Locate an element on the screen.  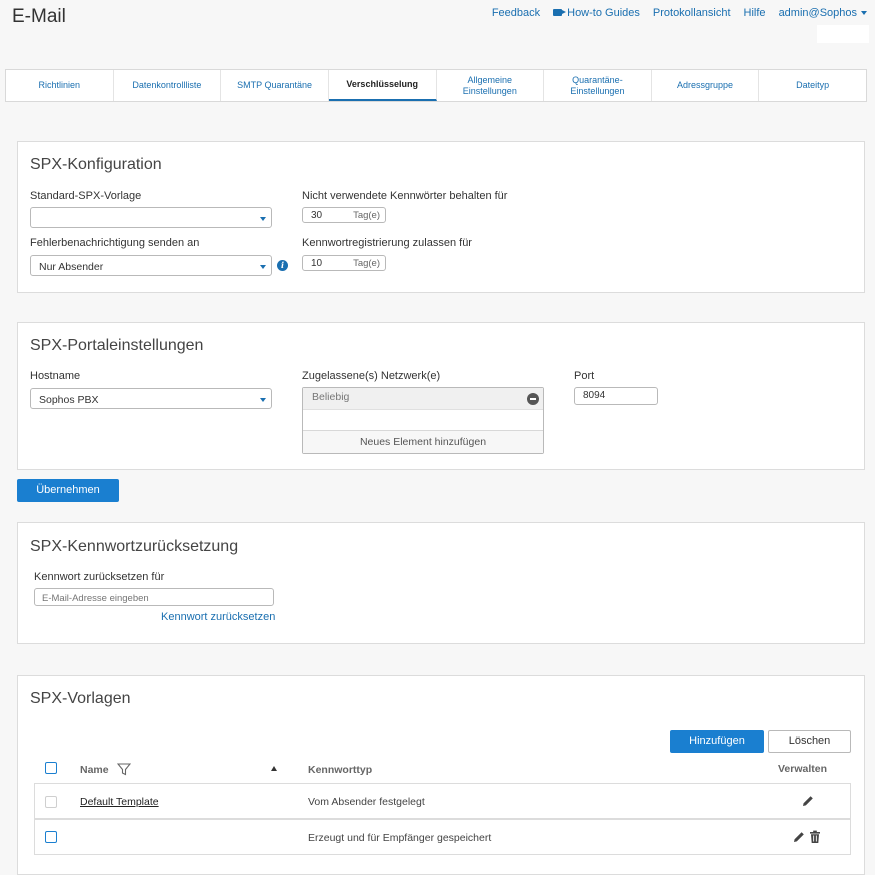
reset-label: Kennwort zurücksetzen für is located at coordinates (99, 577).